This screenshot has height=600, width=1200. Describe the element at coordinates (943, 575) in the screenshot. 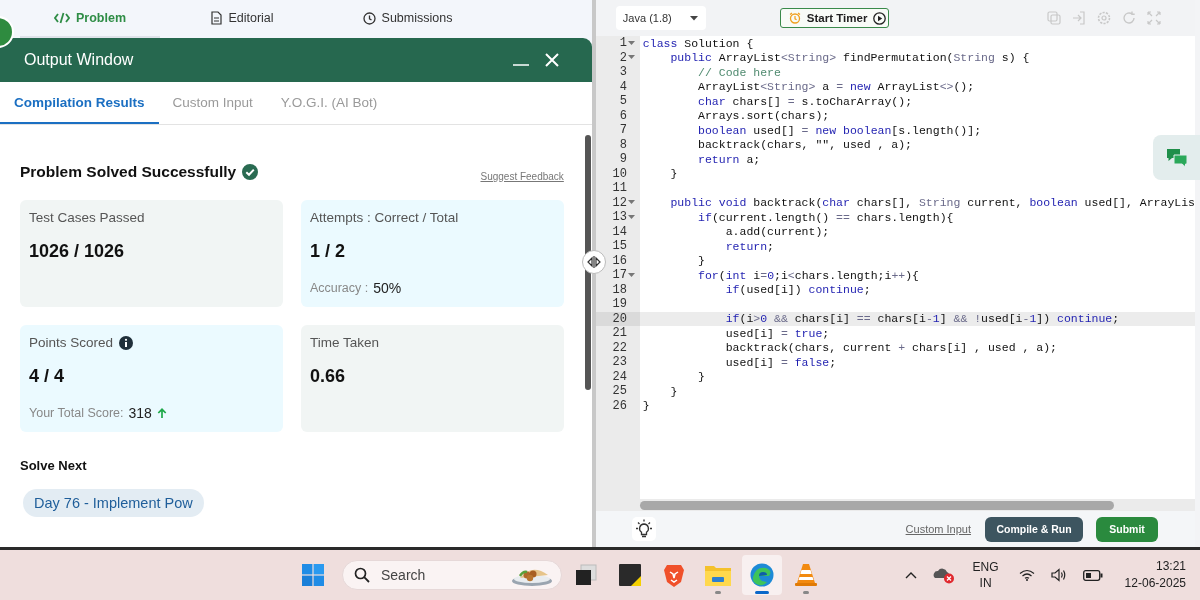

I see `cloud-error-icon` at that location.